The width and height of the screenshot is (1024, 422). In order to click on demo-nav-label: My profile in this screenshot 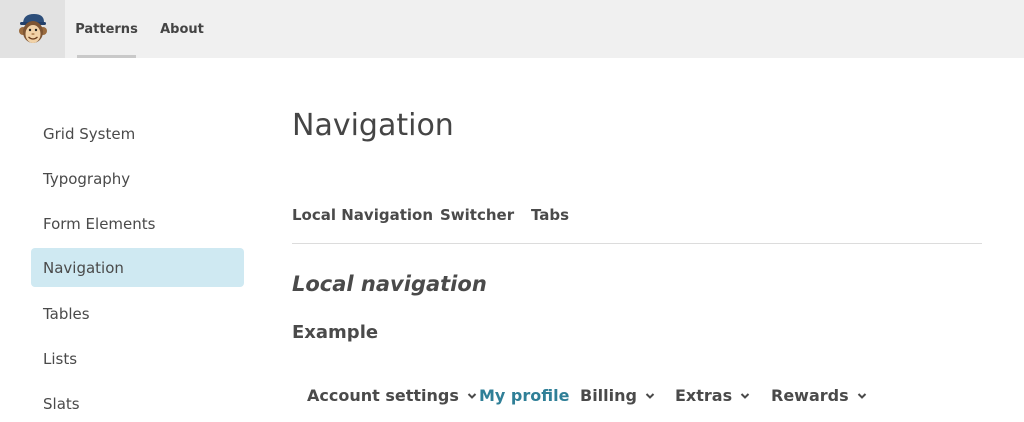, I will do `click(524, 395)`.